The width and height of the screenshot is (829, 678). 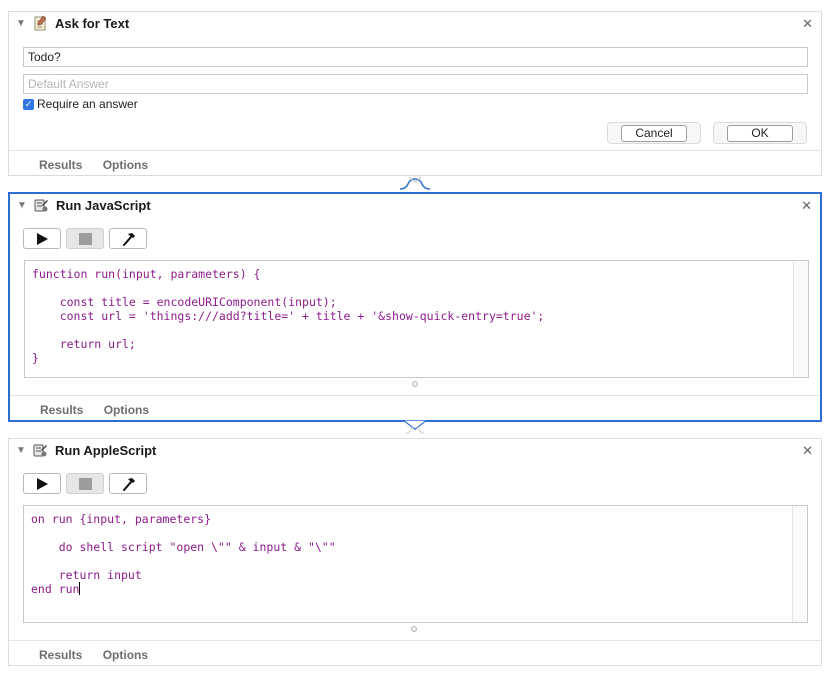 What do you see at coordinates (87, 104) in the screenshot?
I see `require-answer-label: Require an answer` at bounding box center [87, 104].